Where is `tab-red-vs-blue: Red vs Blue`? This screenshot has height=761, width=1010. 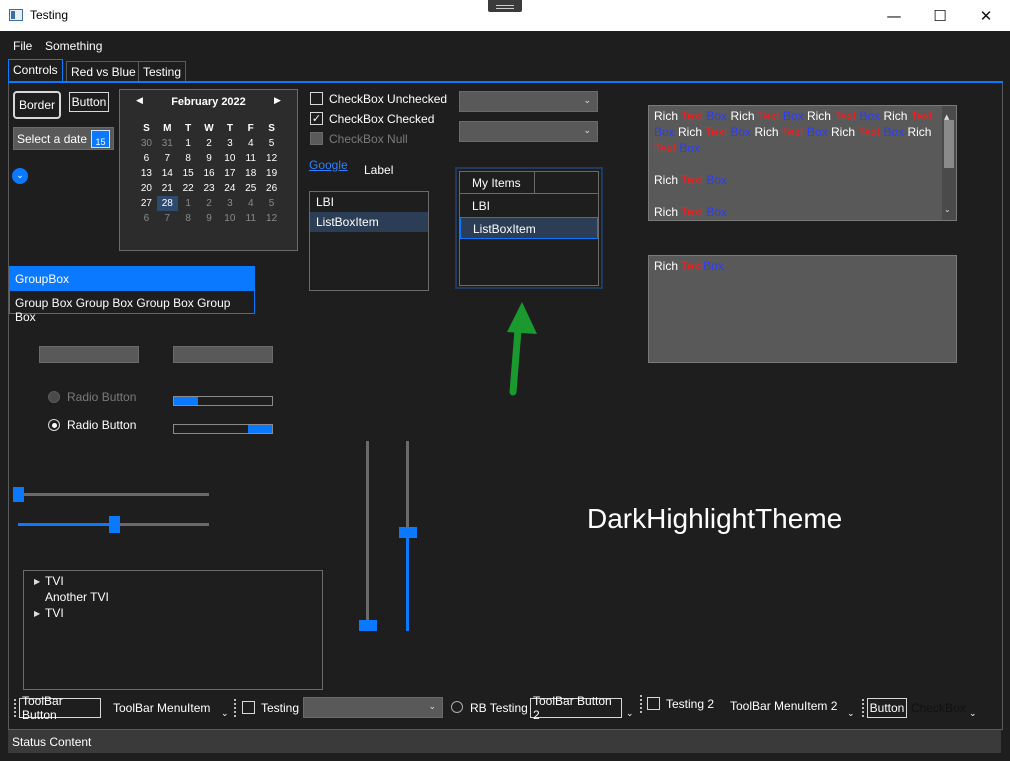 tab-red-vs-blue: Red vs Blue is located at coordinates (103, 71).